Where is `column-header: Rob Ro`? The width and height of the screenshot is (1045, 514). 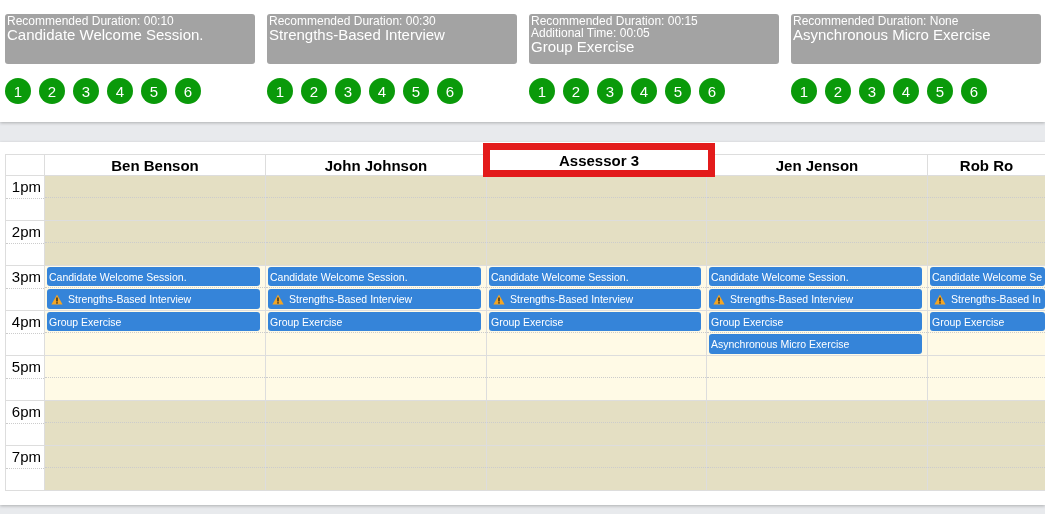
column-header: Rob Ro is located at coordinates (986, 165).